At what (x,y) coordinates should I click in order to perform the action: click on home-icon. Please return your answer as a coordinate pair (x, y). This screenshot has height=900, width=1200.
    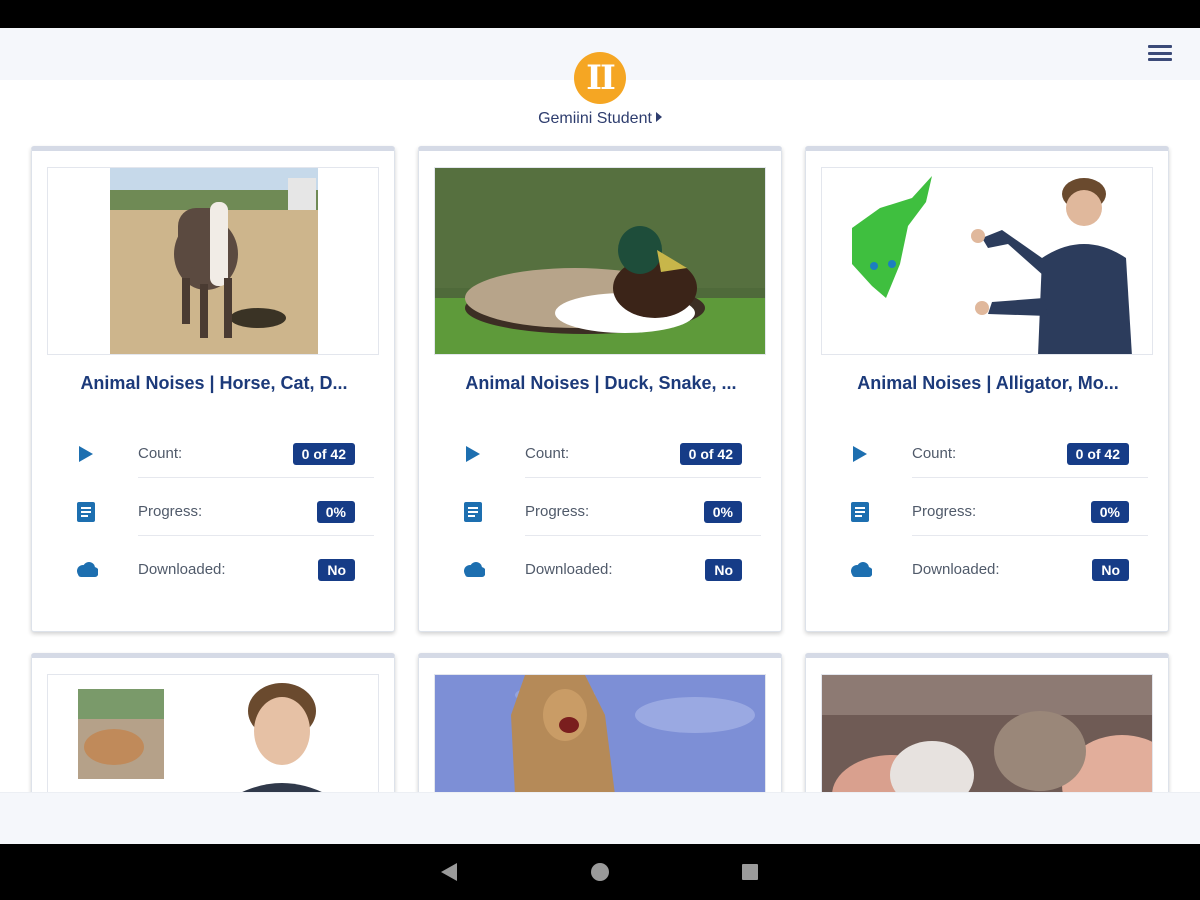
    Looking at the image, I should click on (600, 872).